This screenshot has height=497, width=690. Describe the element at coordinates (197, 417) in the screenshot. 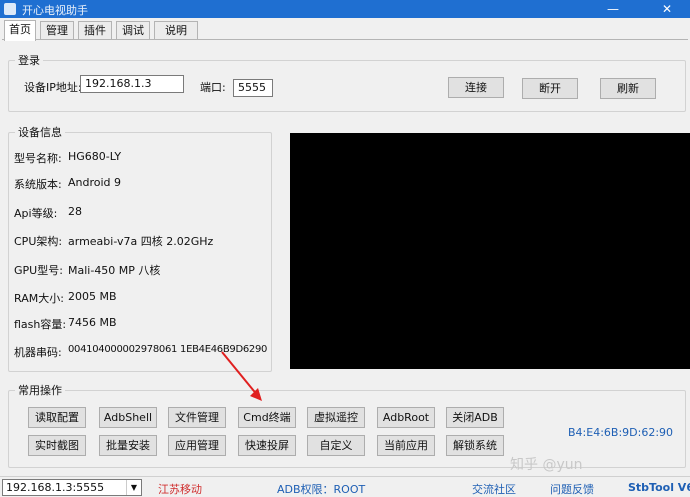

I see `file-manager-button: 文件管理` at that location.